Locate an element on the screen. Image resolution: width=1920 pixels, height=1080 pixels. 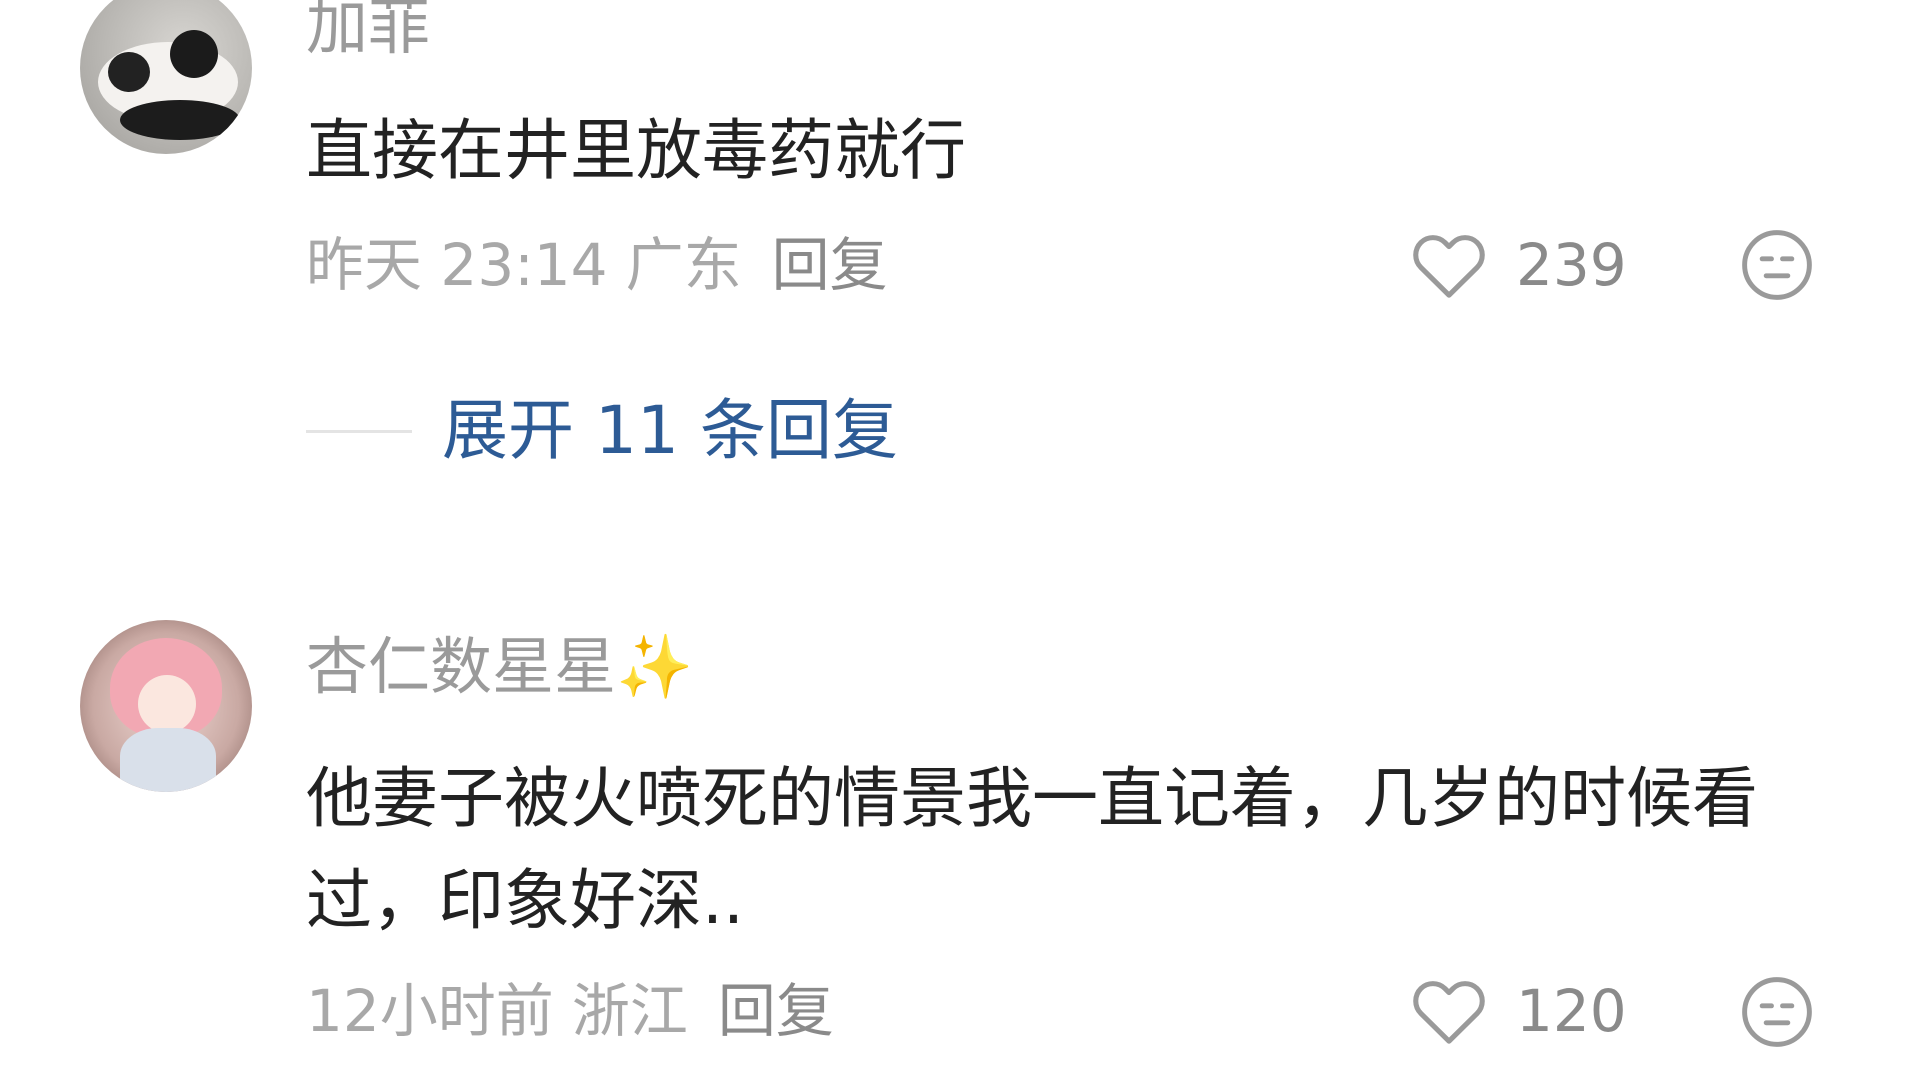
divider is located at coordinates (359, 431).